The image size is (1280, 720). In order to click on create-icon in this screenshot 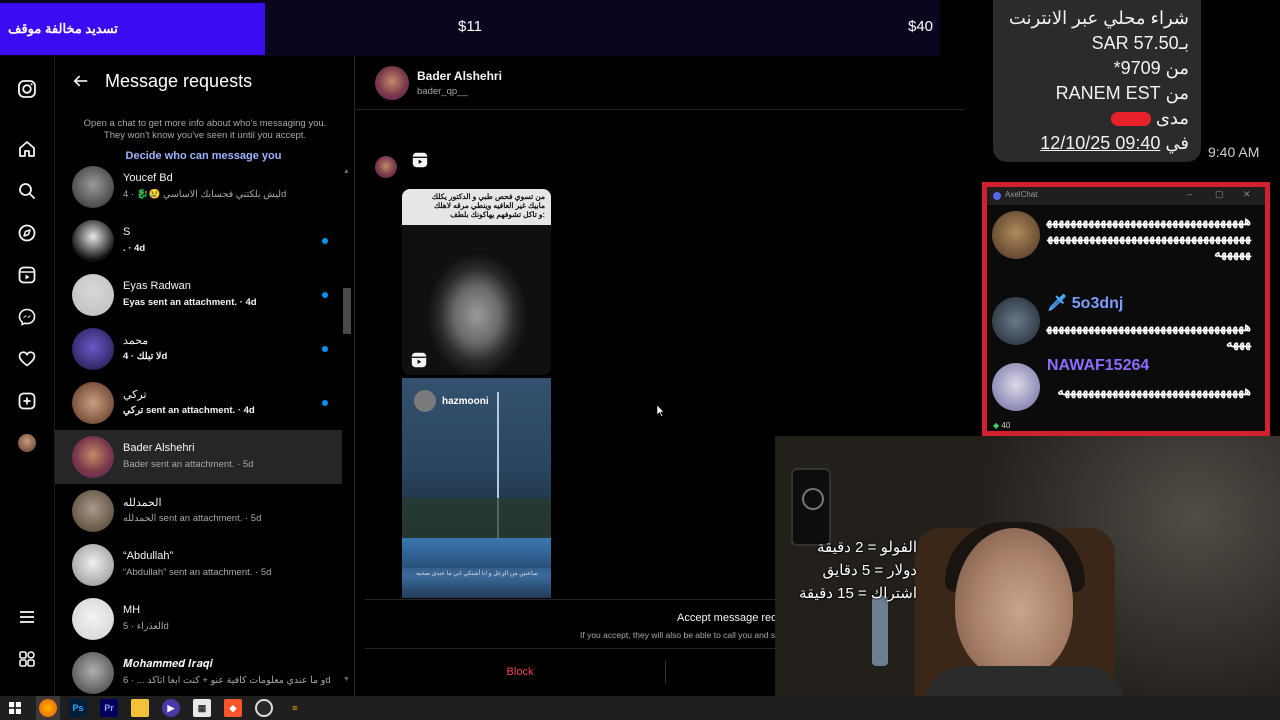, I will do `click(27, 401)`.